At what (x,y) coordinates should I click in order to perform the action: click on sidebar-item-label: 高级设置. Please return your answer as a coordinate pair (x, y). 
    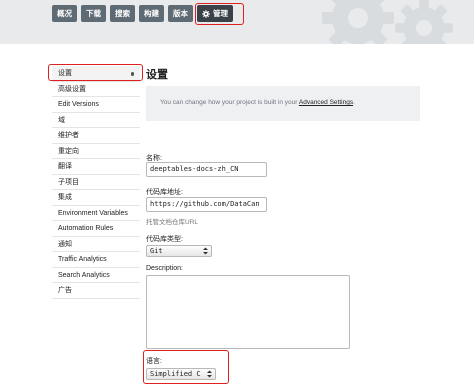
    Looking at the image, I should click on (72, 89).